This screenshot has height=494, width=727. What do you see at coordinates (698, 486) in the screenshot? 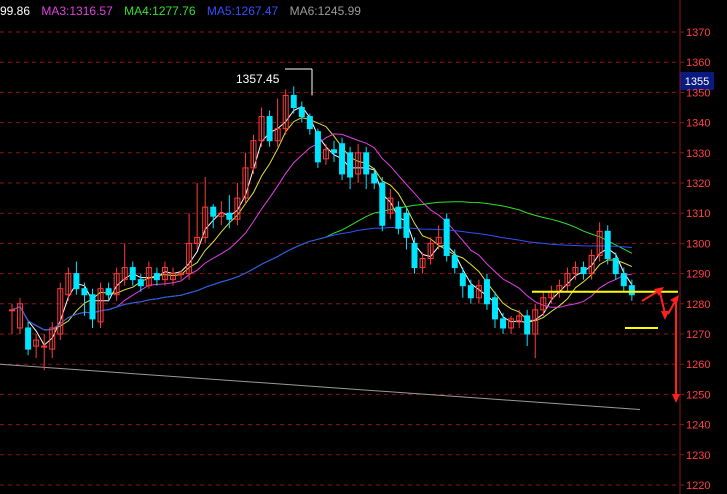
I see `tick-label: 1220` at bounding box center [698, 486].